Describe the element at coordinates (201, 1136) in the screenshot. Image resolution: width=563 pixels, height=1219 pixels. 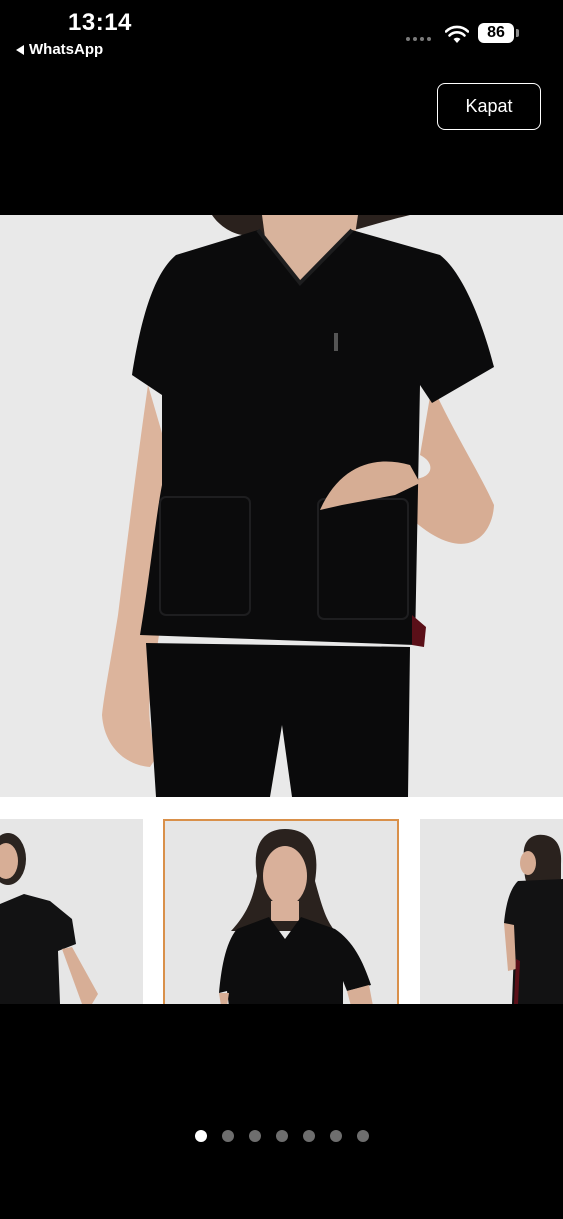
I see `page-dot-1-active` at that location.